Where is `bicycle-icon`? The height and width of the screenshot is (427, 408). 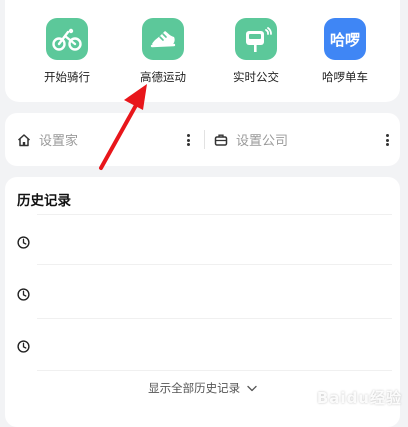 bicycle-icon is located at coordinates (67, 39).